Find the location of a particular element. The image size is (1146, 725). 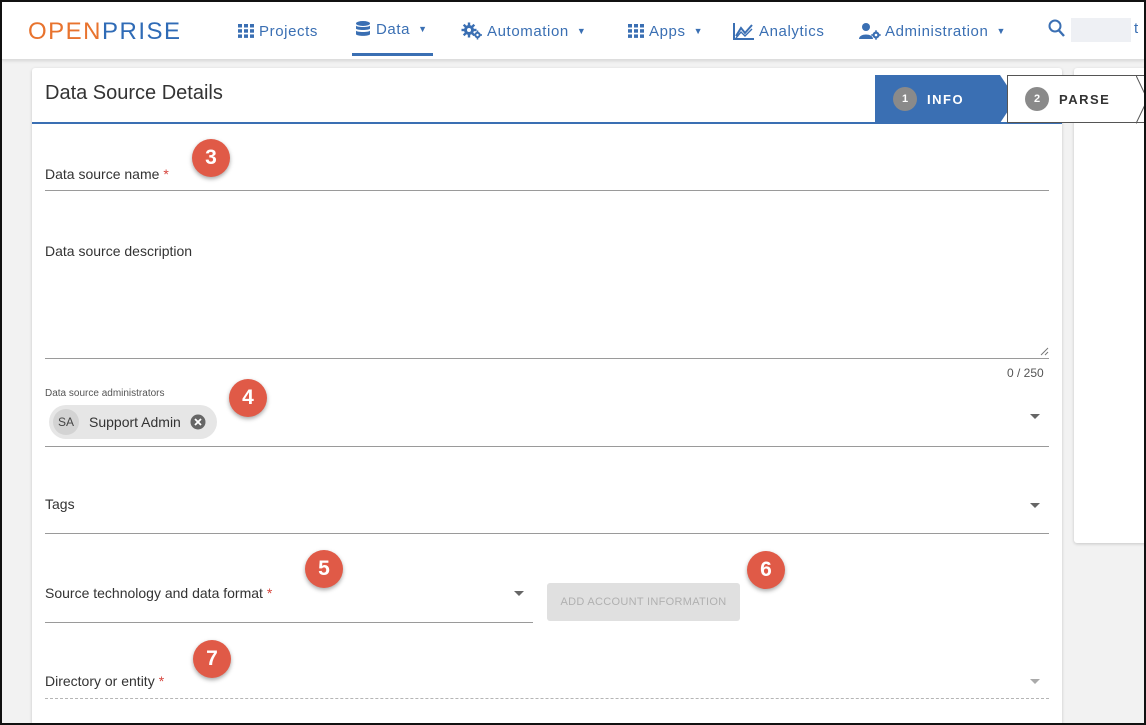

directory-entity-field: Directory or entity * is located at coordinates (104, 681).